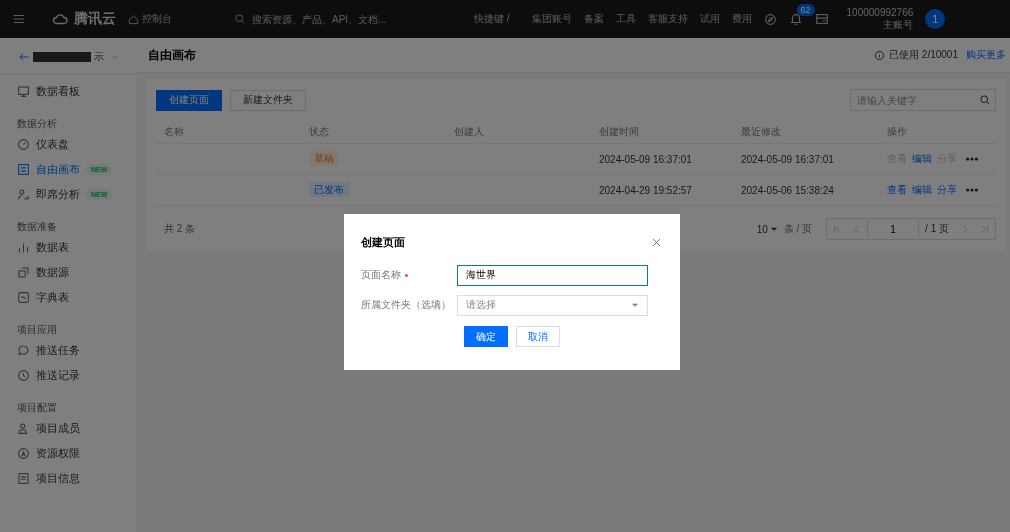 The image size is (1010, 532). I want to click on input-field: 海世界, so click(552, 275).